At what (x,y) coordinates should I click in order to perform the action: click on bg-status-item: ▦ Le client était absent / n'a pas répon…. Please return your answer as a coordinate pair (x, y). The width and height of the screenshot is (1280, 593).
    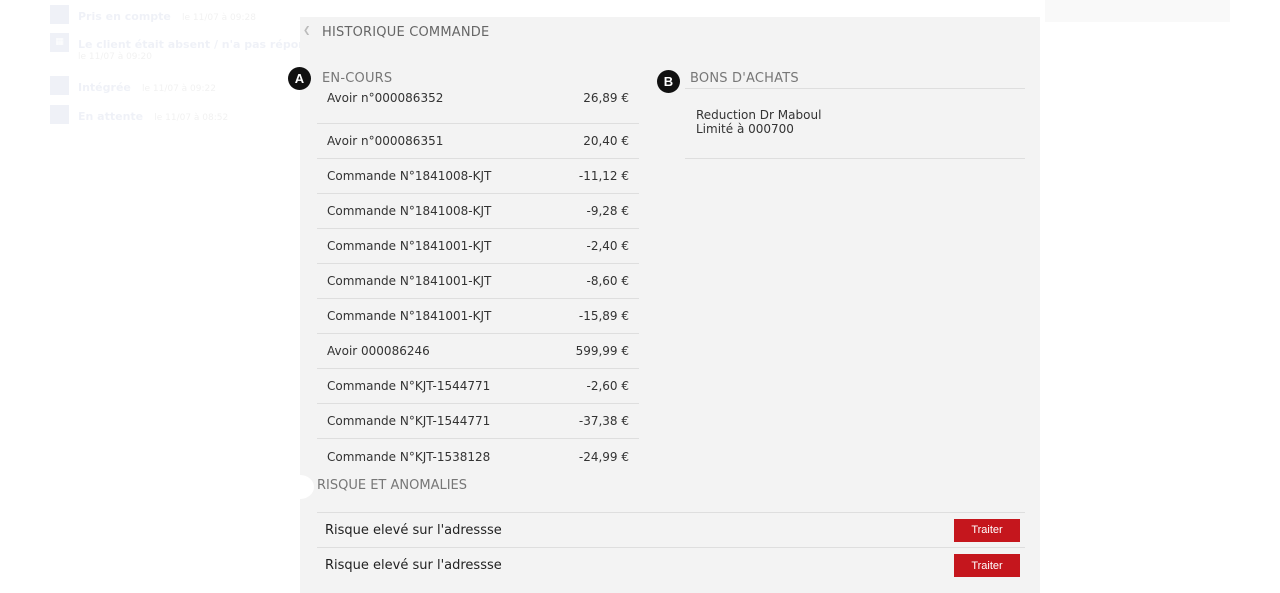
    Looking at the image, I should click on (186, 47).